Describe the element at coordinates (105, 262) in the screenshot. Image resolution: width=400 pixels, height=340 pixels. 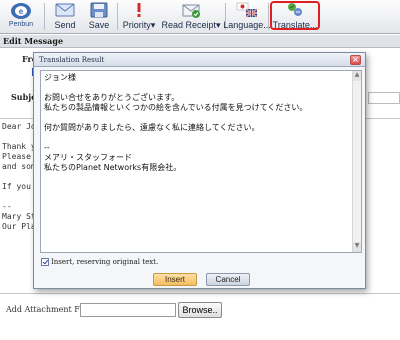
I see `reserve-original-label: Insert, reserving original text.` at that location.